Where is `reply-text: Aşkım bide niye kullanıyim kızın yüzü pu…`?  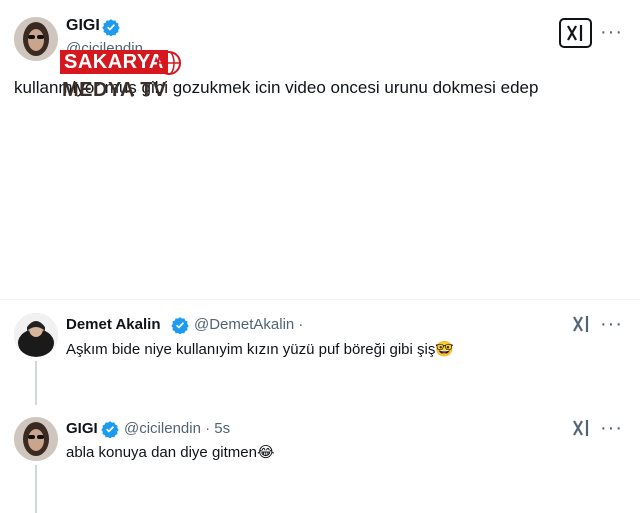 reply-text: Aşkım bide niye kullanıyim kızın yüzü pu… is located at coordinates (260, 349).